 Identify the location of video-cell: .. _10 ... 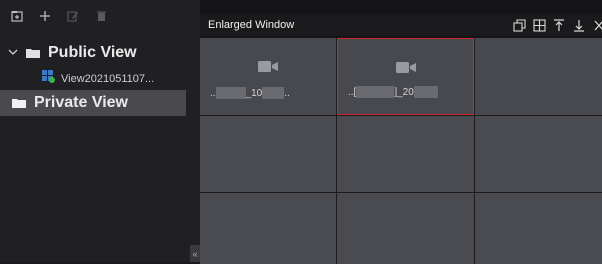
(268, 76).